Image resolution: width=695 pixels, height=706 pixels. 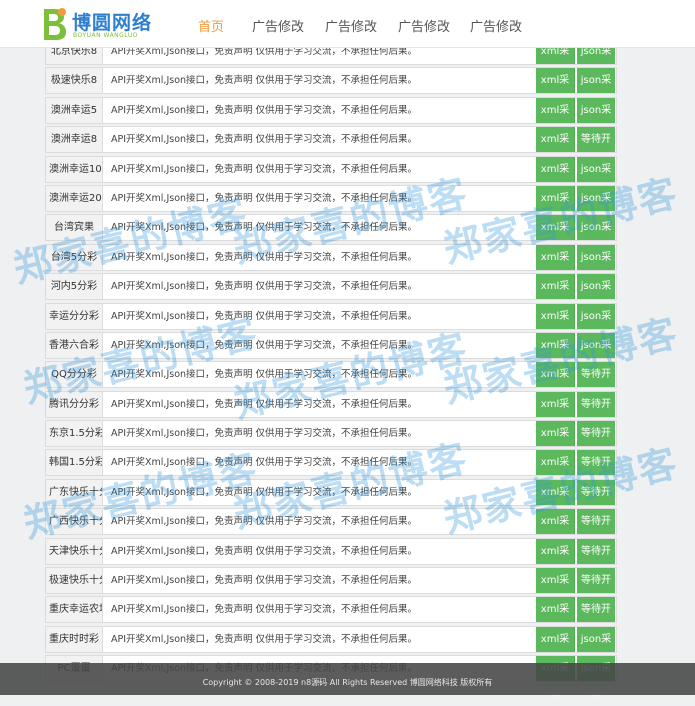 What do you see at coordinates (74, 198) in the screenshot?
I see `api-row-name: 澳洲幸运20` at bounding box center [74, 198].